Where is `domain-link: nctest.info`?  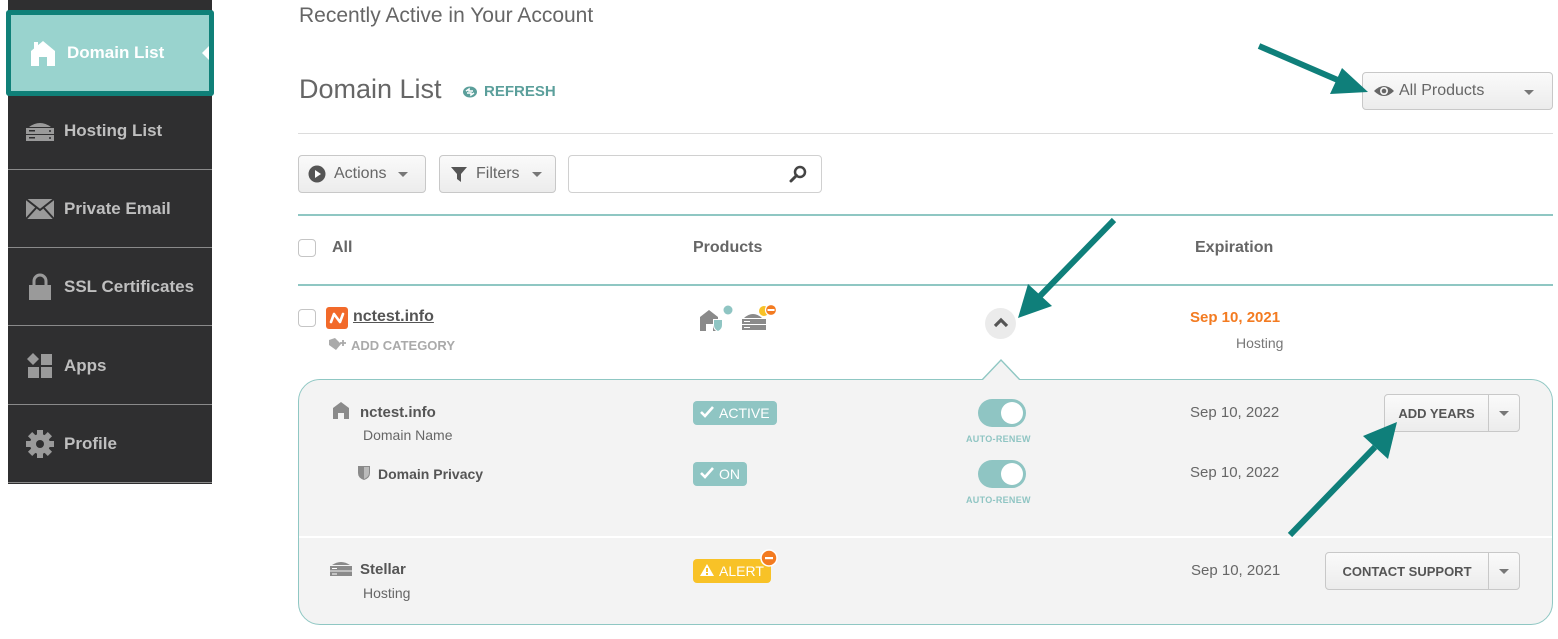
domain-link: nctest.info is located at coordinates (393, 317).